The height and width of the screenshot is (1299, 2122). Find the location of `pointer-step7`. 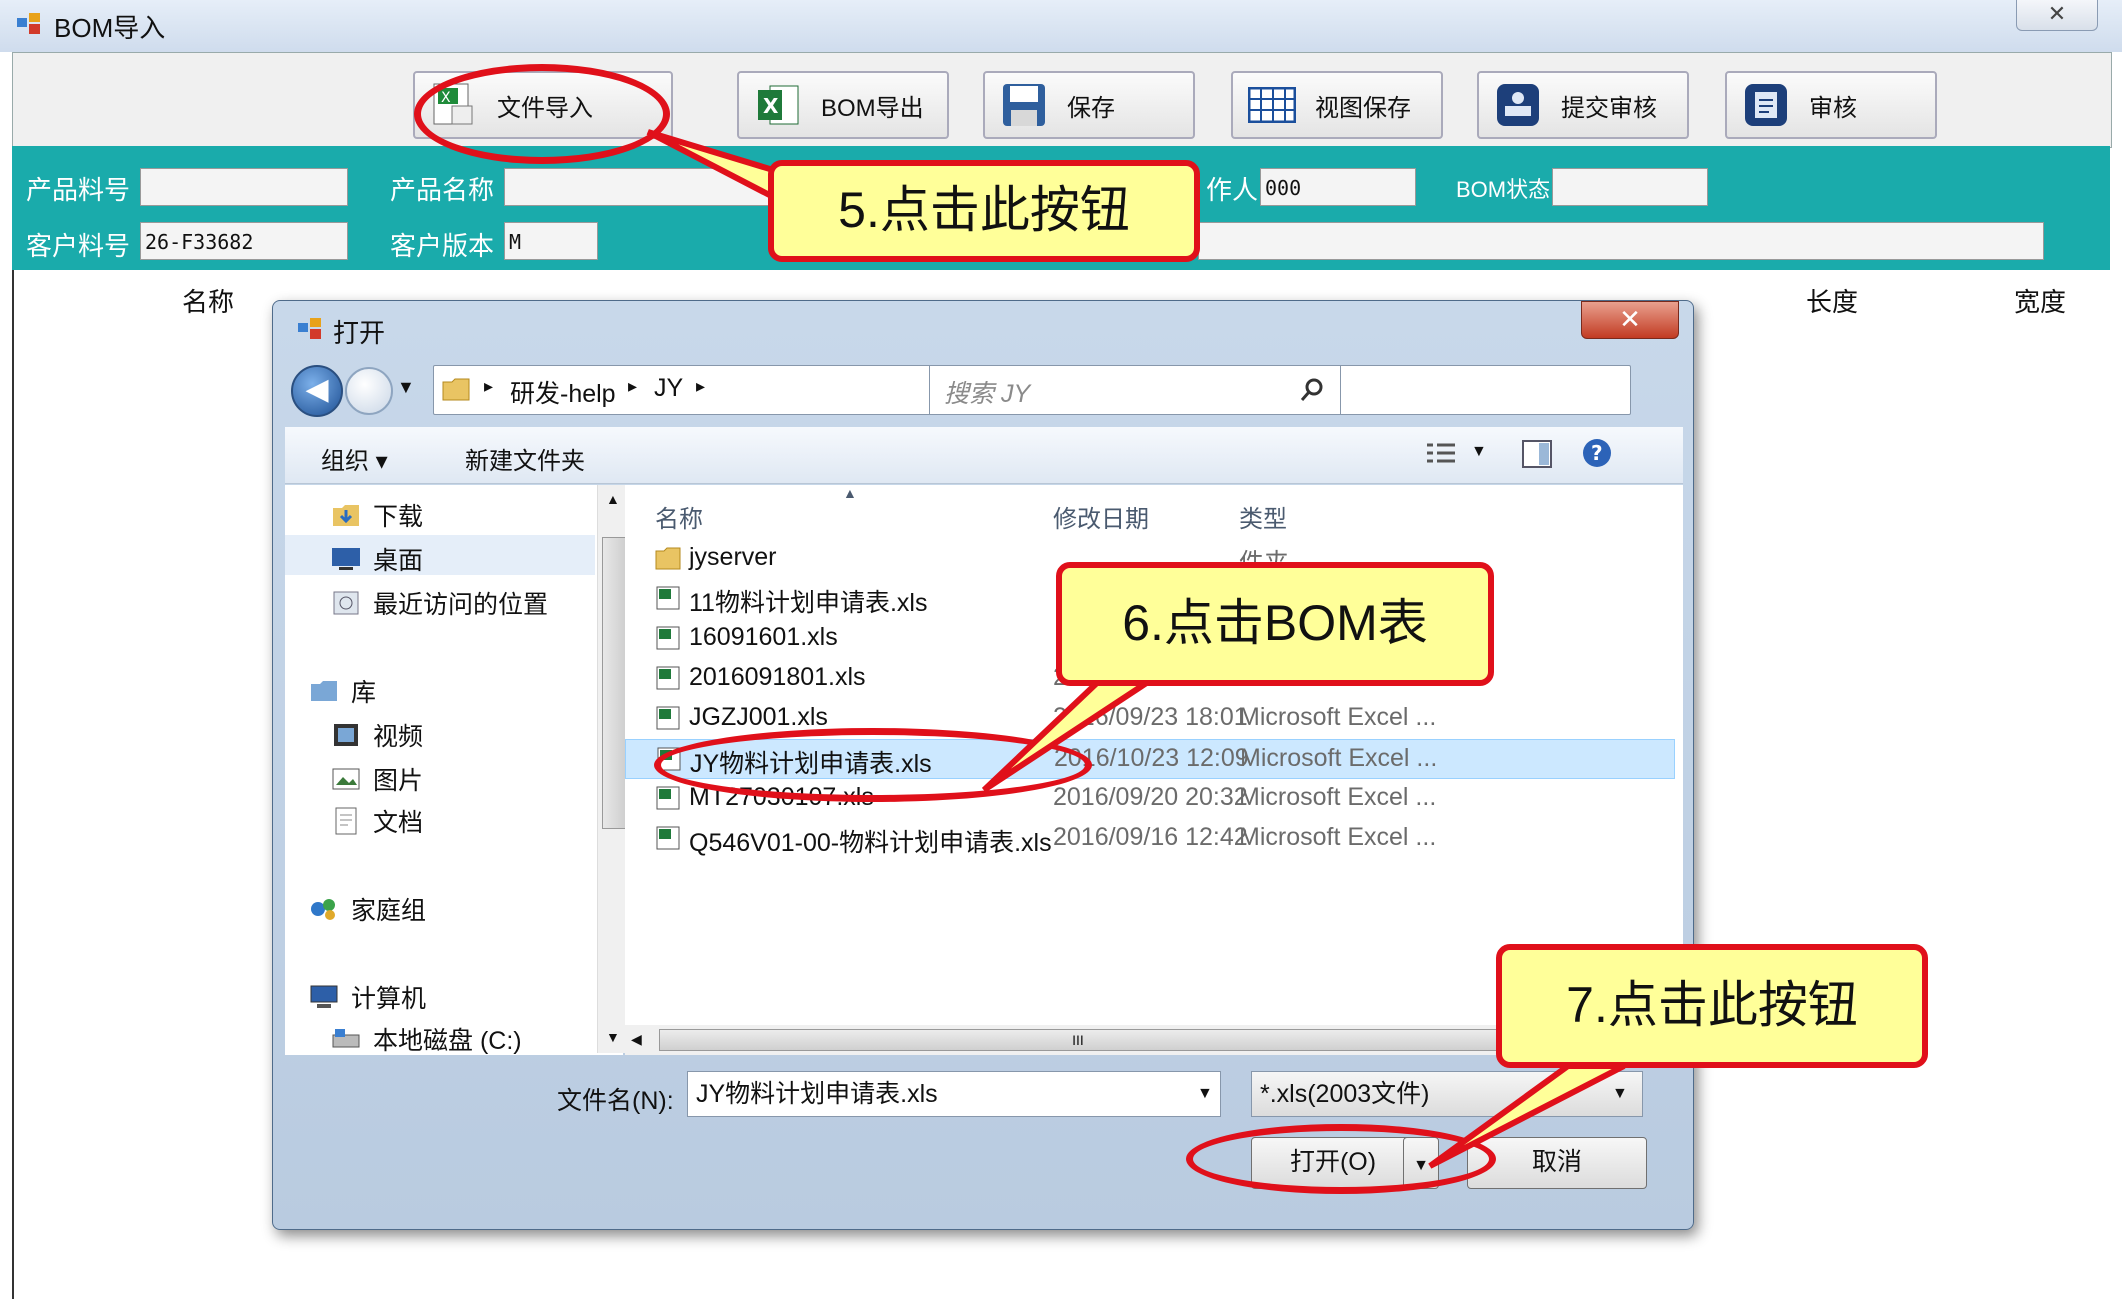

pointer-step7 is located at coordinates (1527, 1116).